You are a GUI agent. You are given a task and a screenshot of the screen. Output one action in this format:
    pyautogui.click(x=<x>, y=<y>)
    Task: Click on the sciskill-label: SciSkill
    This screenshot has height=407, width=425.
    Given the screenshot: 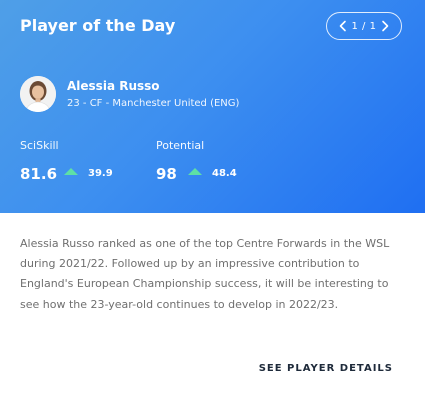 What is the action you would take?
    pyautogui.click(x=39, y=145)
    